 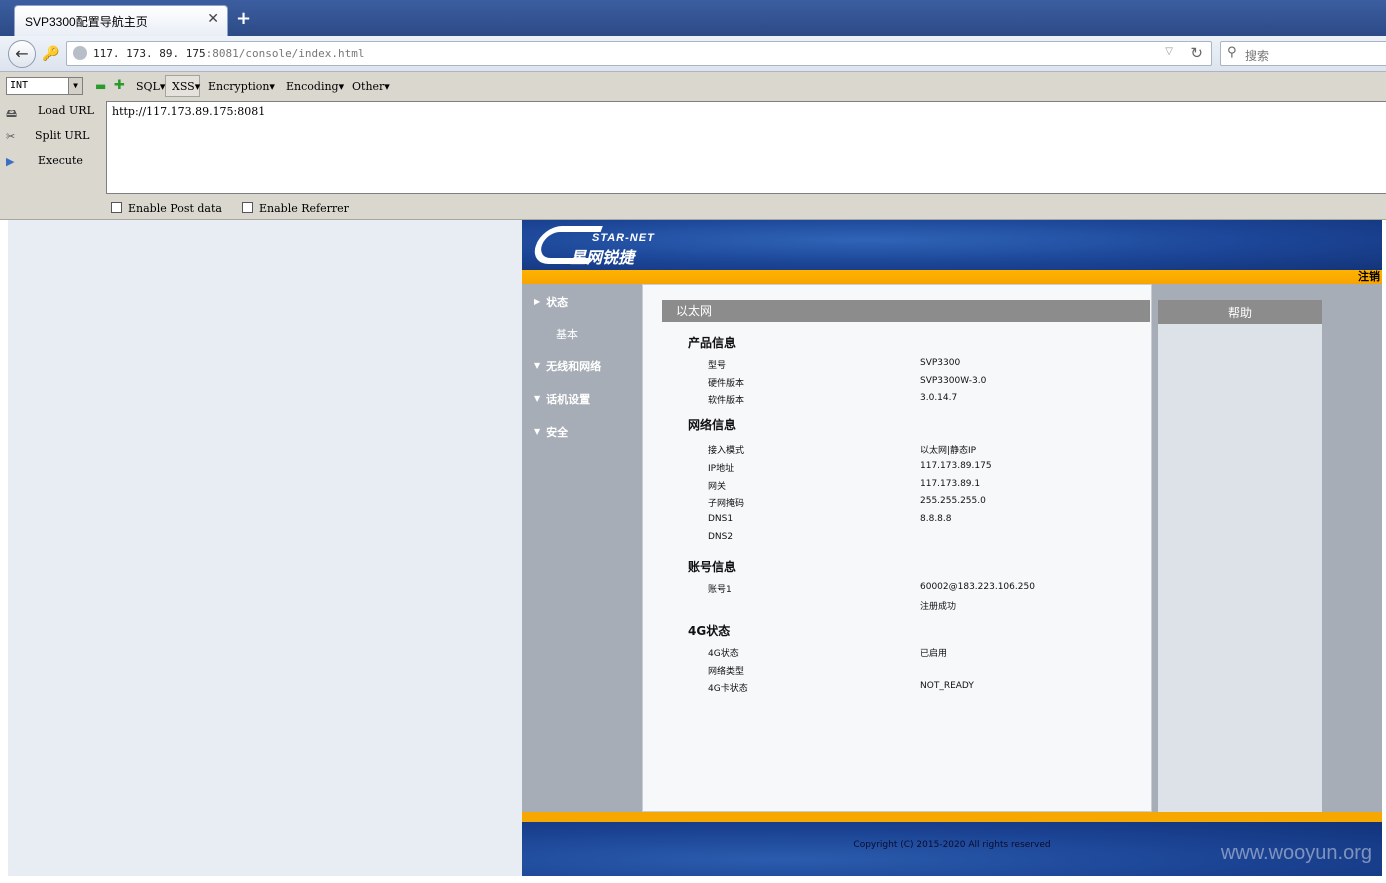 I want to click on info-key: DNS2, so click(x=721, y=537).